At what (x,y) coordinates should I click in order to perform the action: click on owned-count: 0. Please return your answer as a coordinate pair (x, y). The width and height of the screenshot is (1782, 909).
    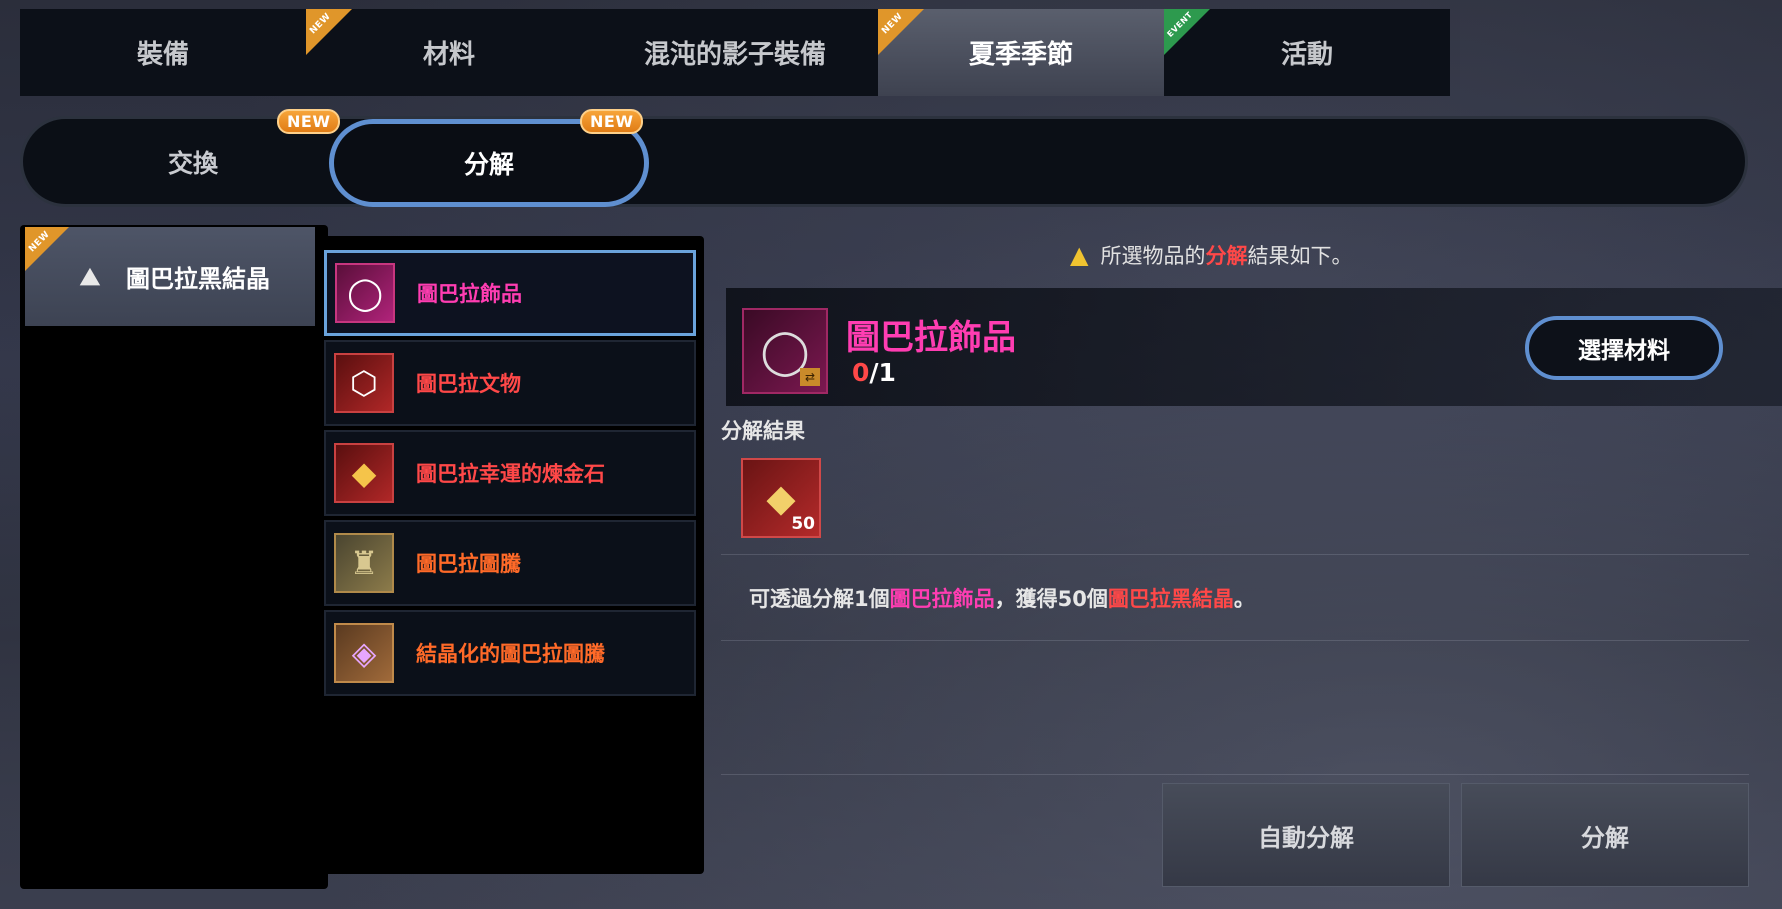
    Looking at the image, I should click on (861, 372).